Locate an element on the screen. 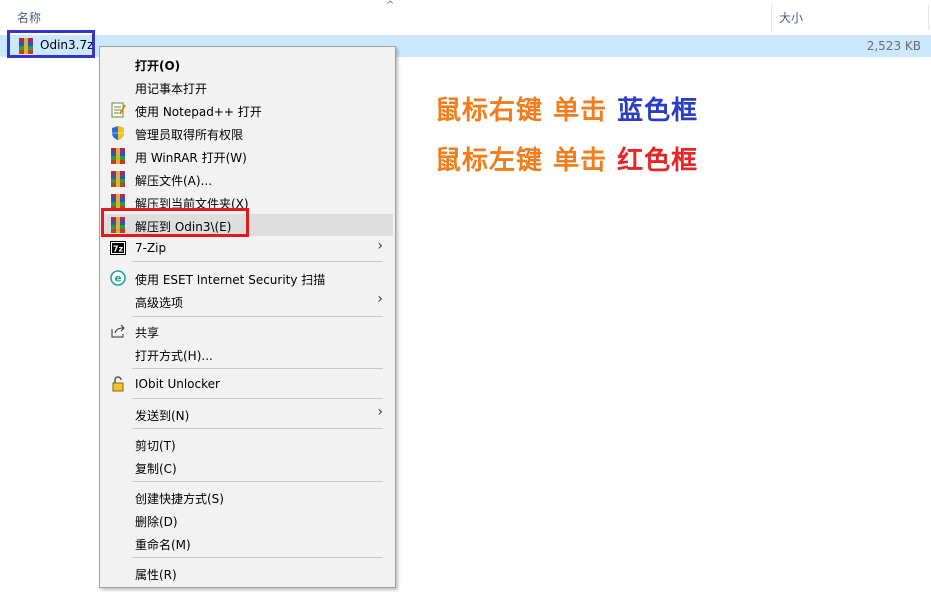 This screenshot has width=931, height=602. menu-item-properties: 属性(R) is located at coordinates (247, 573).